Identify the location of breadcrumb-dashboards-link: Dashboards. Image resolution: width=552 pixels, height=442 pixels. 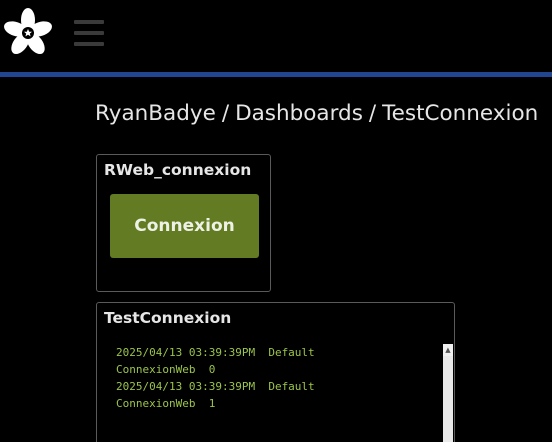
(299, 113).